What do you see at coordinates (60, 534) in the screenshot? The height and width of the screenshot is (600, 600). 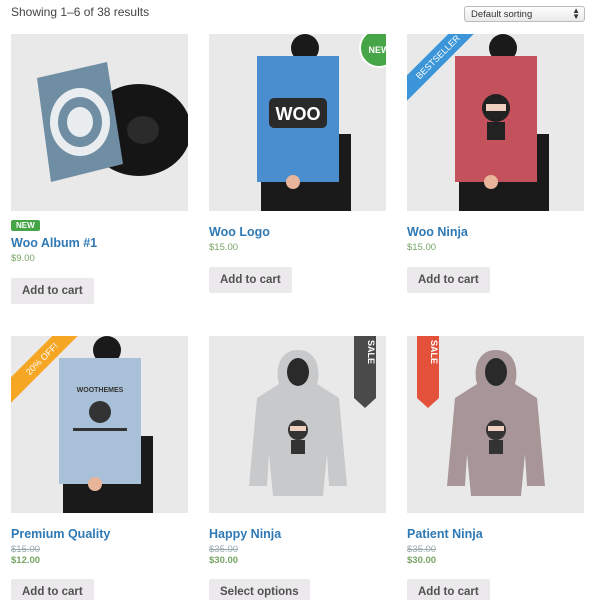 I see `product-title: Premium Quality` at bounding box center [60, 534].